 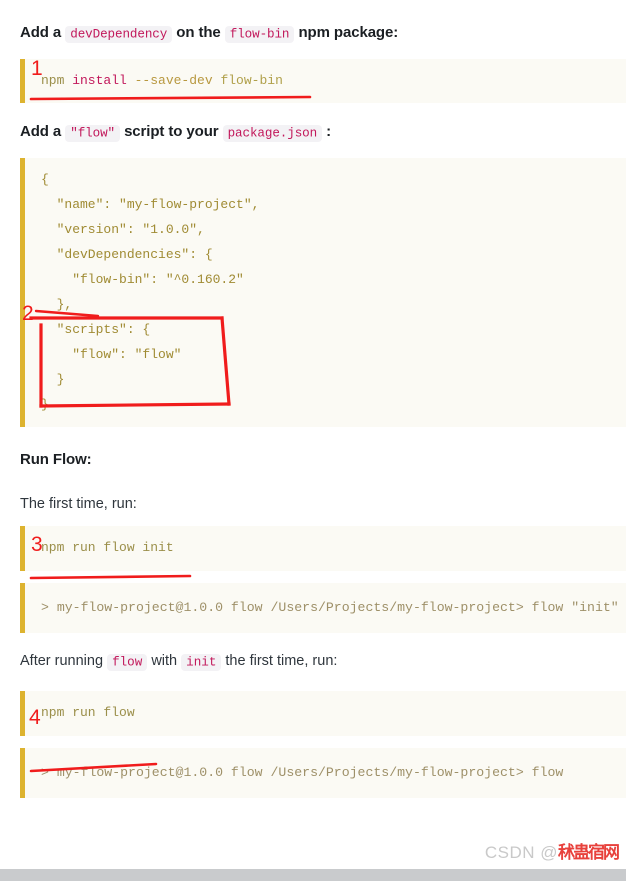 What do you see at coordinates (259, 34) in the screenshot?
I see `inline-code-flow-bin: flow-bin` at bounding box center [259, 34].